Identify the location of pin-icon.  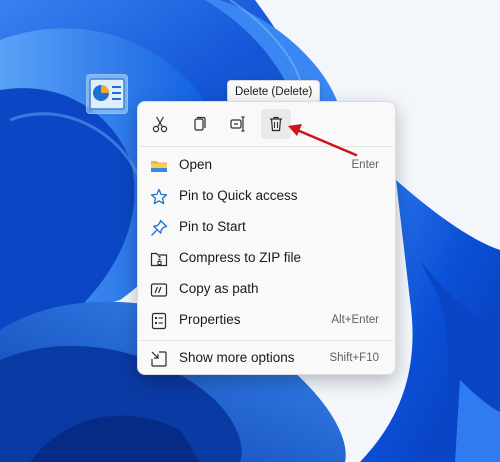
(159, 227).